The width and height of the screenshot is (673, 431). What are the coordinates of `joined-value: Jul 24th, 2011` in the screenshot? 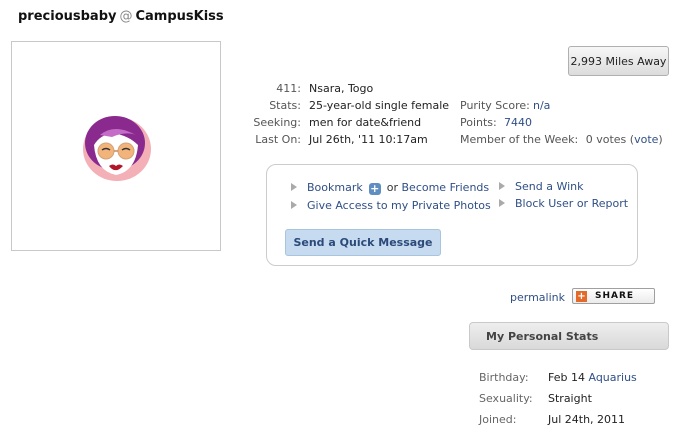 It's located at (587, 419).